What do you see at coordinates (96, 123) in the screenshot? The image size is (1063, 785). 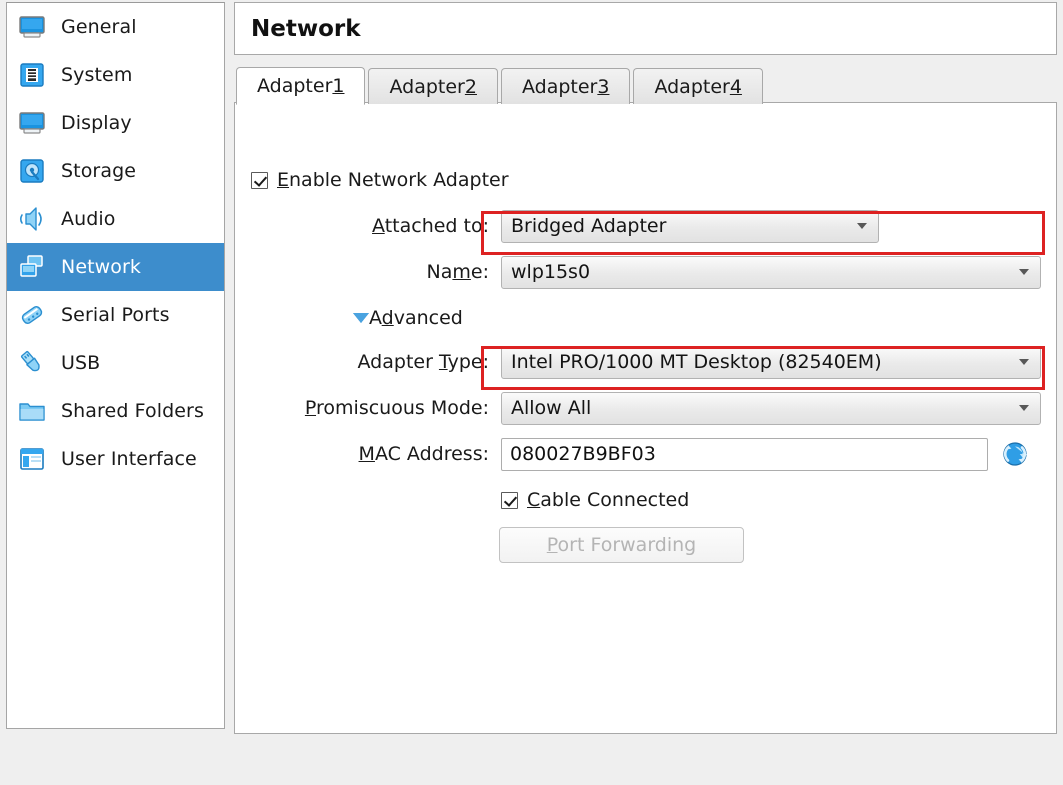 I see `sidebar-item-label: Display` at bounding box center [96, 123].